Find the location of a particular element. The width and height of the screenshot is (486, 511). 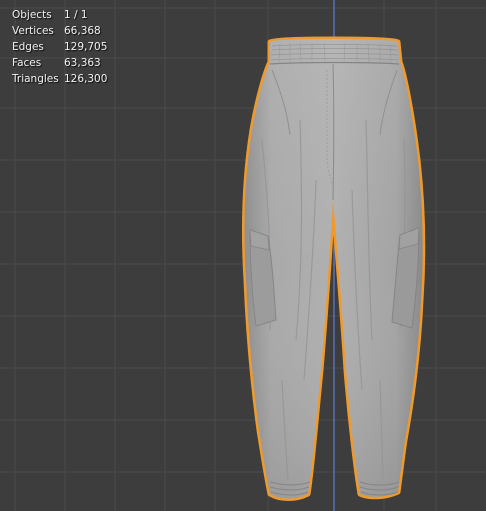

stat-row-faces: Faces 63,363 is located at coordinates (59, 63).